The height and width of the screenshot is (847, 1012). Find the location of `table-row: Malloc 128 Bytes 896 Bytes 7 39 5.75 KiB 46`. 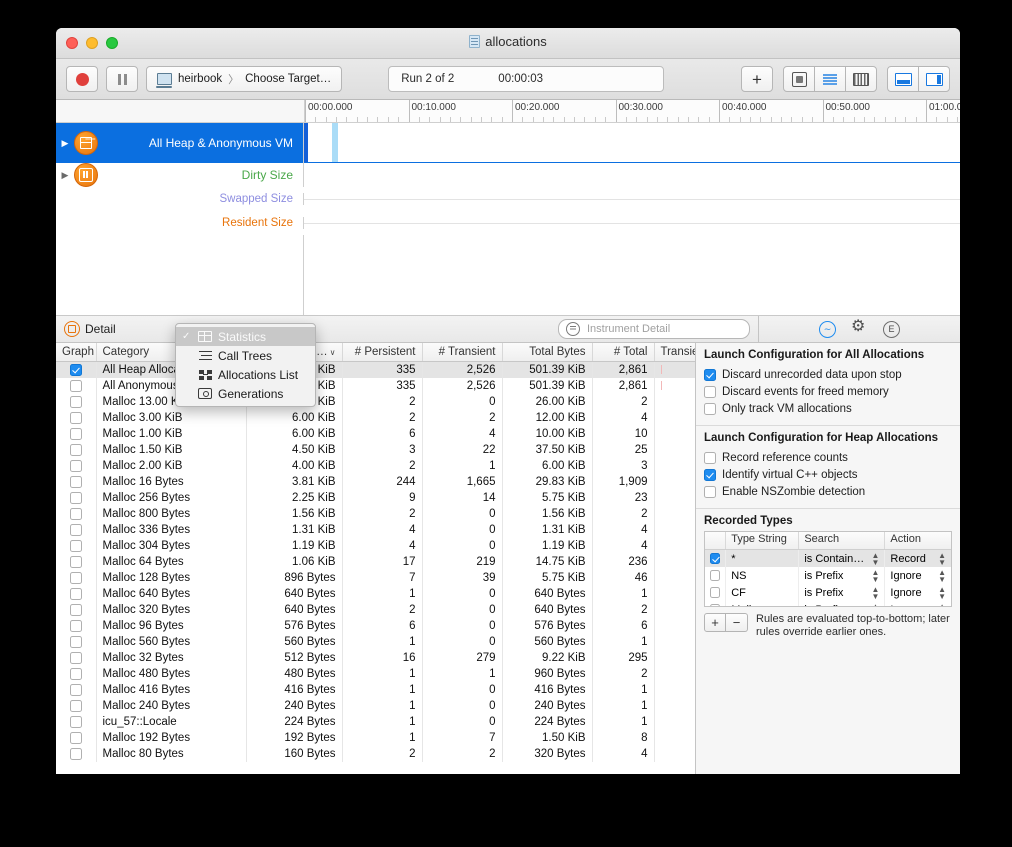

table-row: Malloc 128 Bytes 896 Bytes 7 39 5.75 KiB 46 is located at coordinates (375, 578).